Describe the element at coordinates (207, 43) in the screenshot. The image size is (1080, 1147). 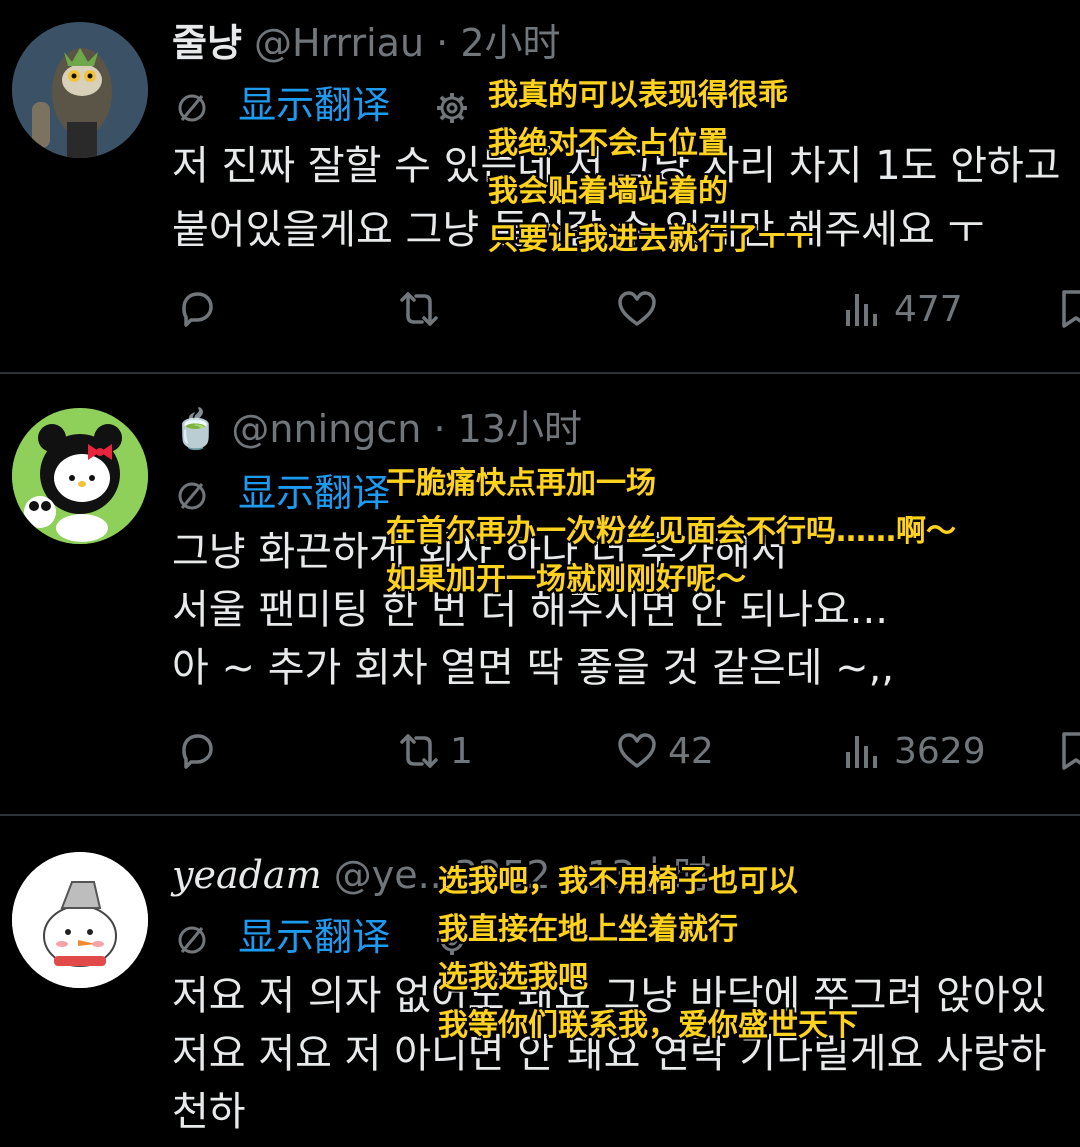
I see `display-name: 줄냥` at that location.